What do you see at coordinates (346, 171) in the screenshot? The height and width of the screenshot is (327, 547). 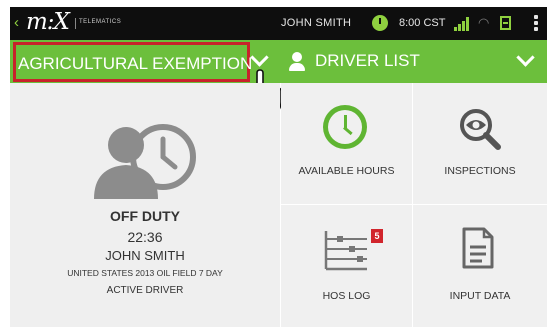 I see `tile-label: AVAILABLE HOURS` at bounding box center [346, 171].